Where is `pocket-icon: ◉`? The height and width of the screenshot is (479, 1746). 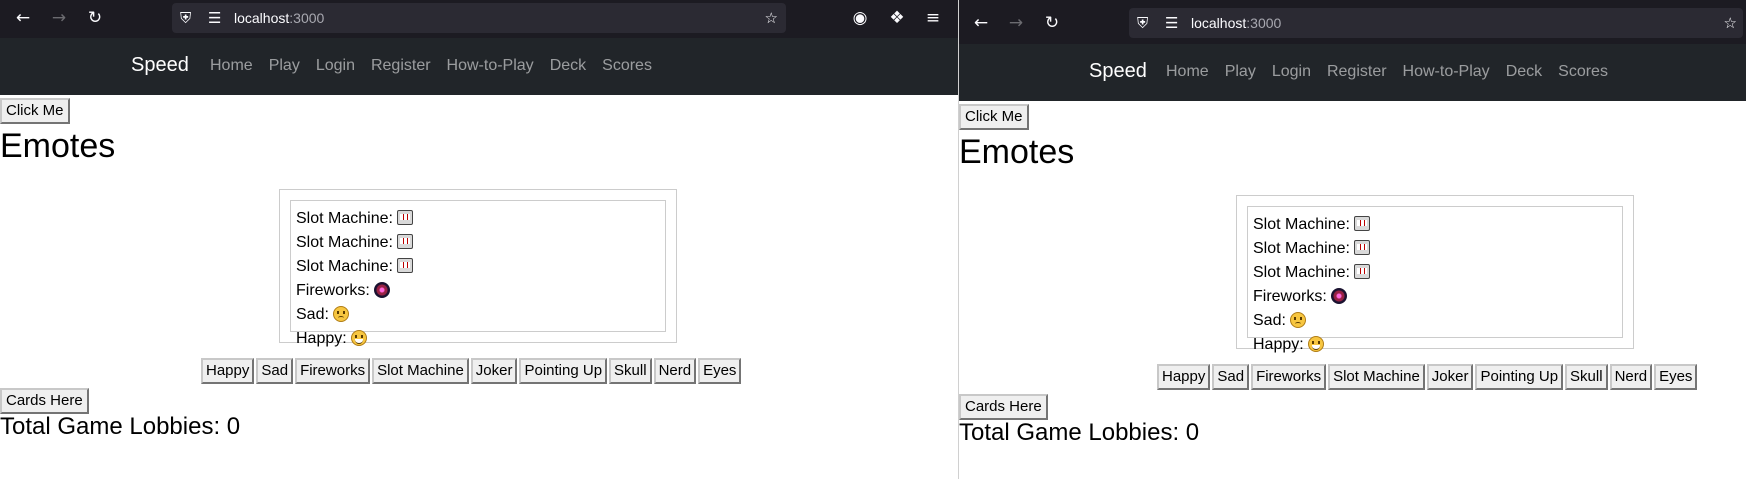
pocket-icon: ◉ is located at coordinates (860, 18).